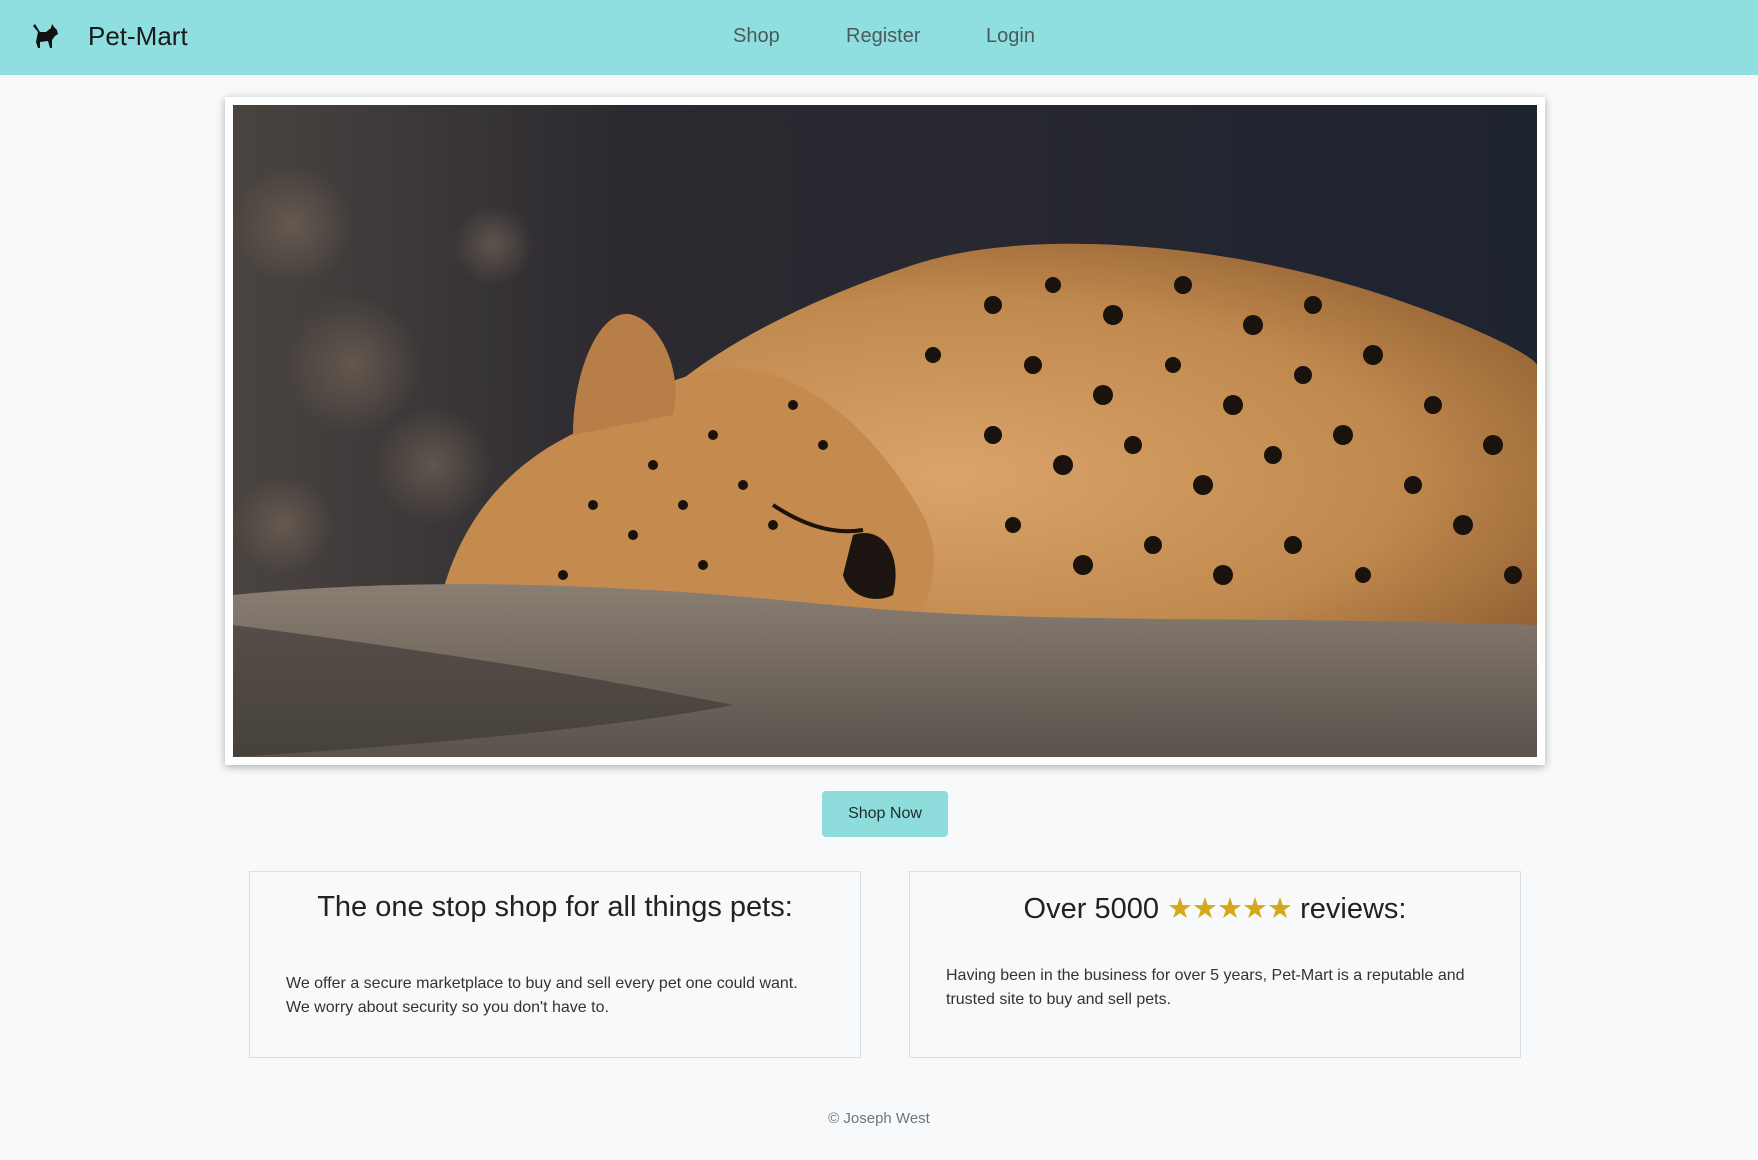 The width and height of the screenshot is (1758, 1160). What do you see at coordinates (885, 814) in the screenshot?
I see `shop-now-button: Shop Now` at bounding box center [885, 814].